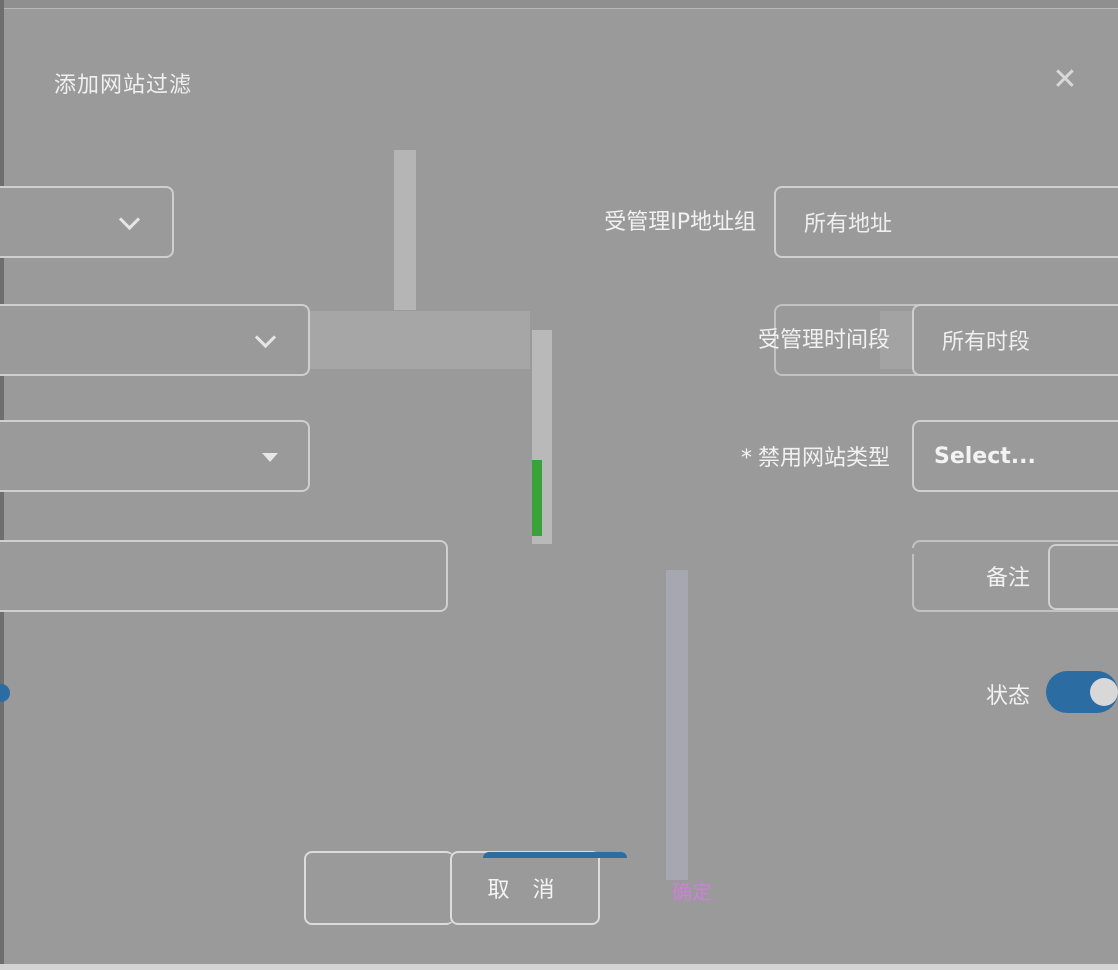 The height and width of the screenshot is (970, 1118). Describe the element at coordinates (1104, 692) in the screenshot. I see `toggle-knob` at that location.